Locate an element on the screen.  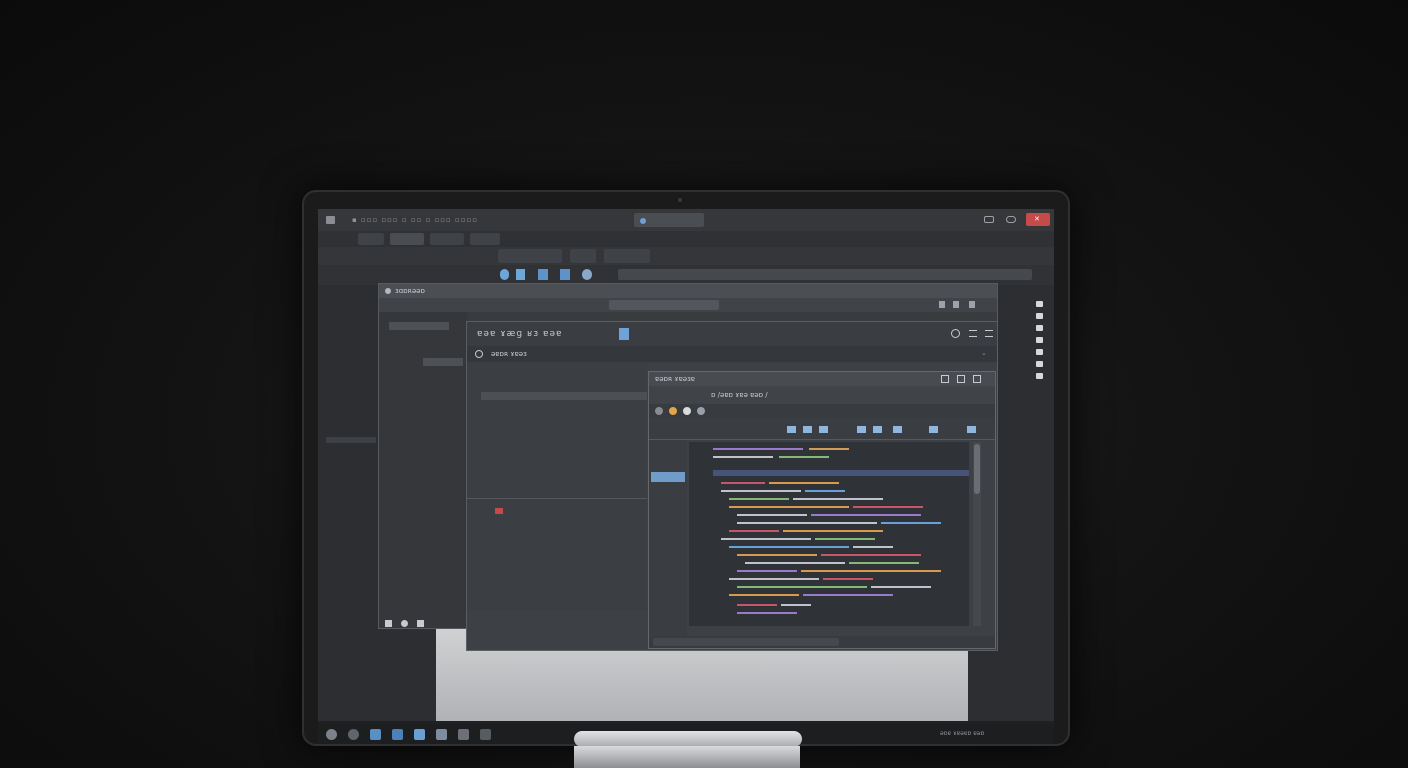
refresh-icon is located at coordinates (955, 333).